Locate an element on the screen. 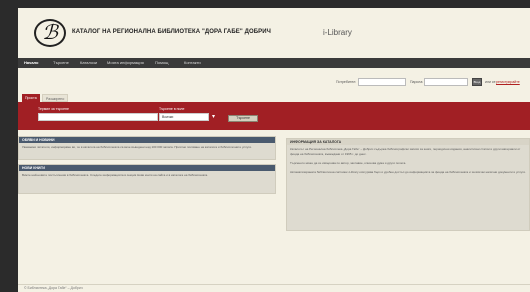  username-input is located at coordinates (382, 82).